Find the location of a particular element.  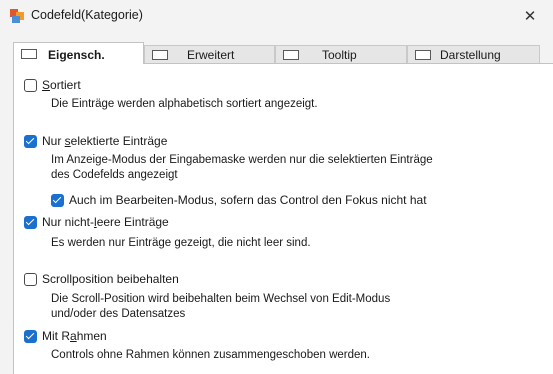

rahmen-label: Mit Rahmen is located at coordinates (74, 336).